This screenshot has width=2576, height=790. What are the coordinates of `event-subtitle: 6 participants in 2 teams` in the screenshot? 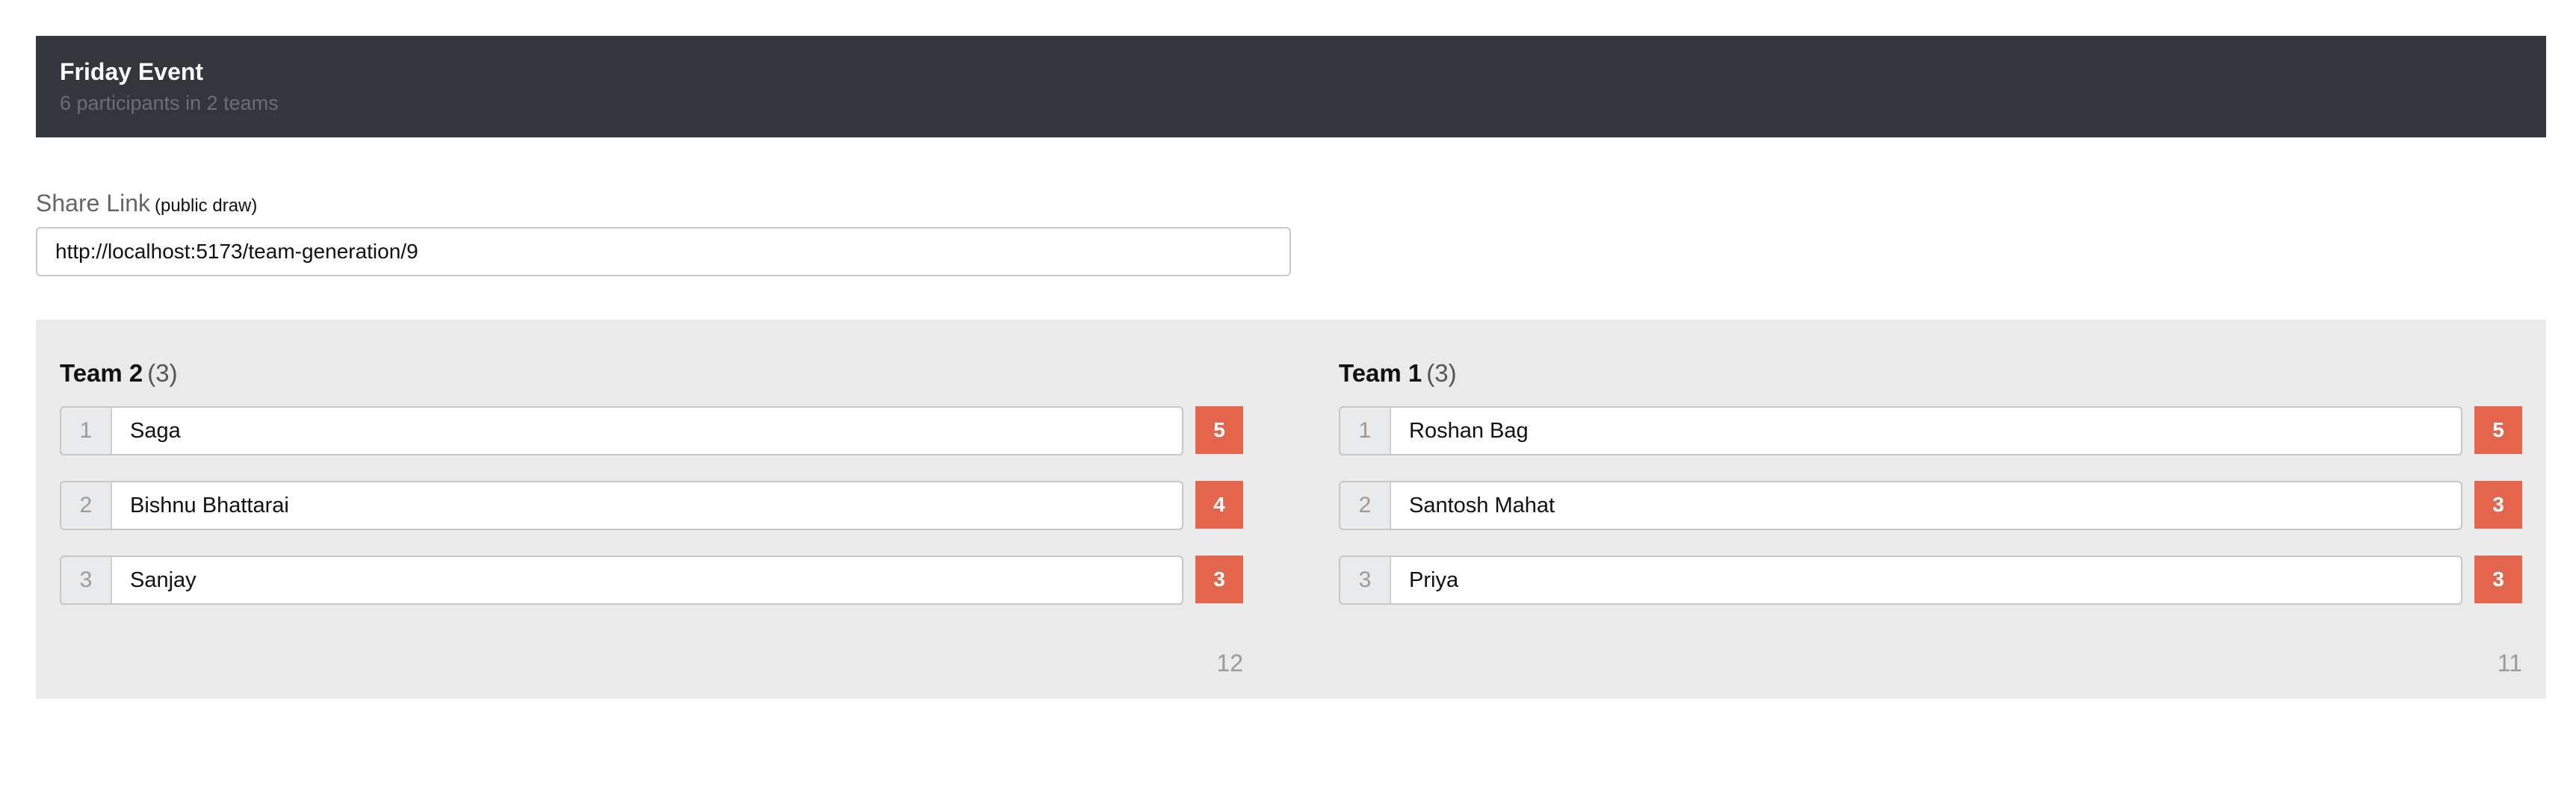 It's located at (169, 103).